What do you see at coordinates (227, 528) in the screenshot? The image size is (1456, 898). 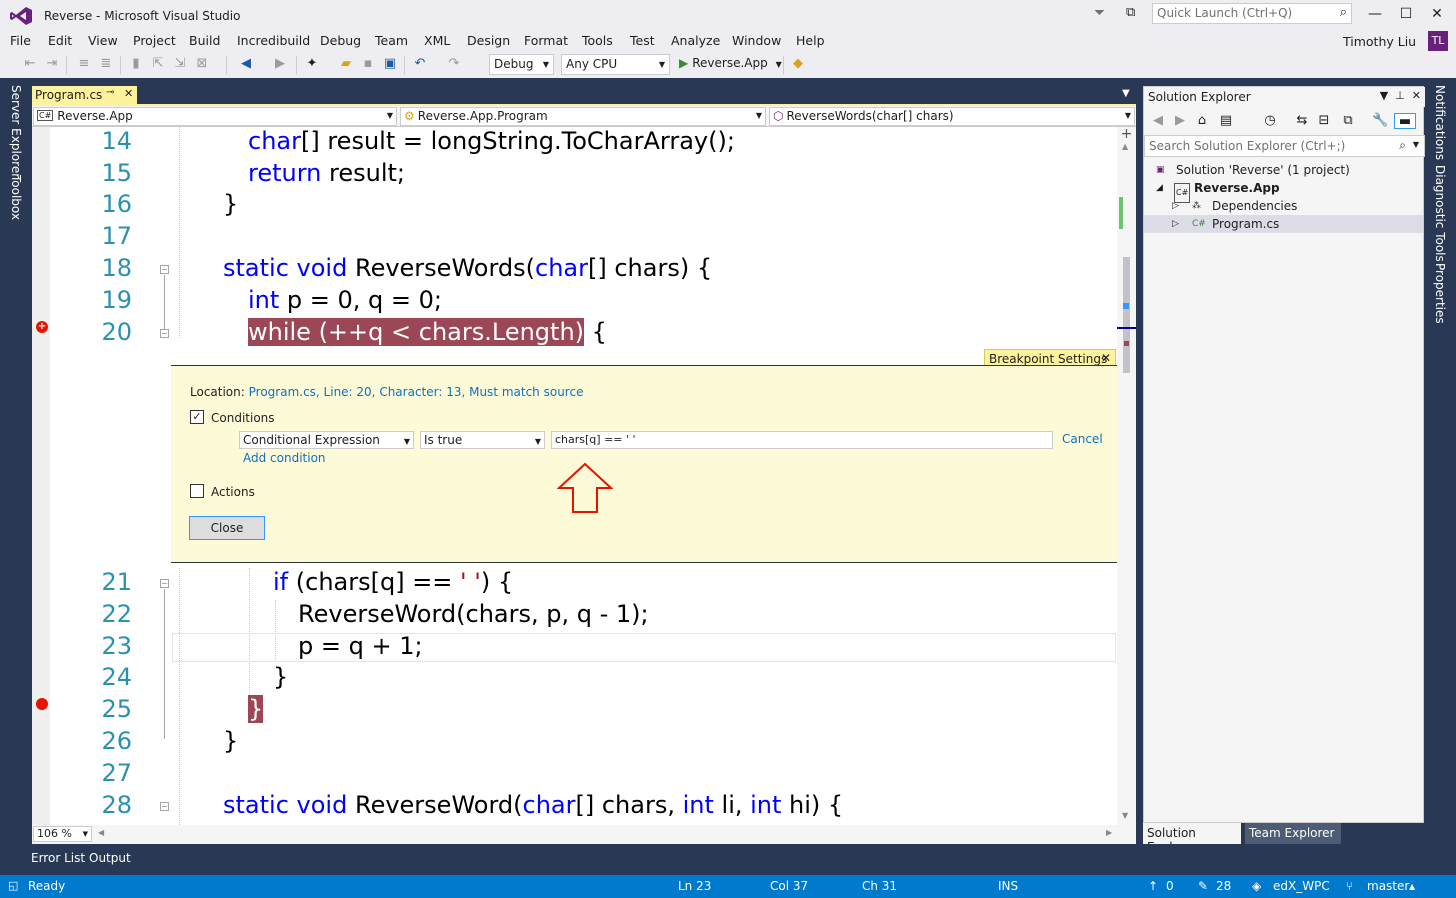 I see `close-button: Close` at bounding box center [227, 528].